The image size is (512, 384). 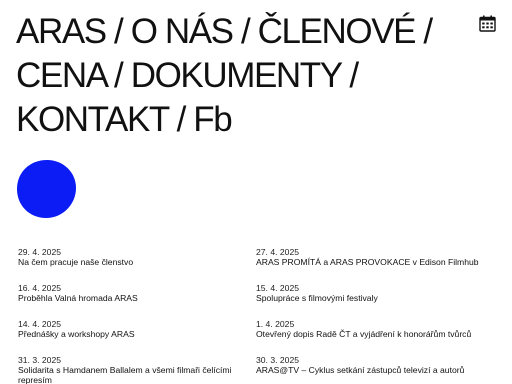 What do you see at coordinates (212, 119) in the screenshot?
I see `nav-link-facebook: Fb` at bounding box center [212, 119].